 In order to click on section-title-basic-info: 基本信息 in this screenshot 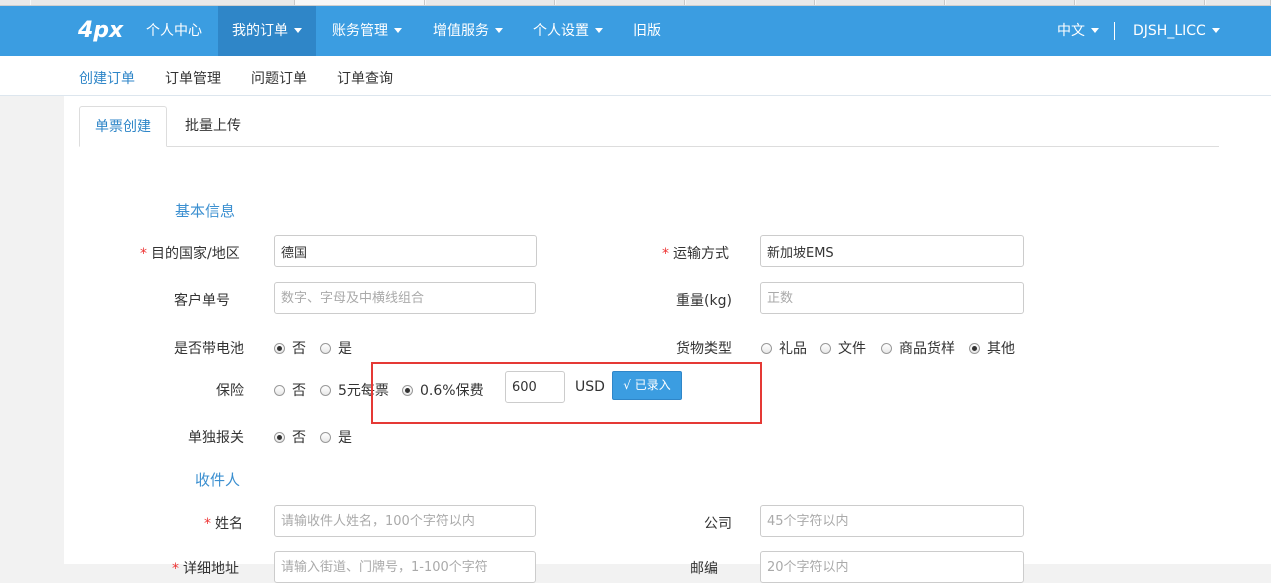, I will do `click(205, 211)`.